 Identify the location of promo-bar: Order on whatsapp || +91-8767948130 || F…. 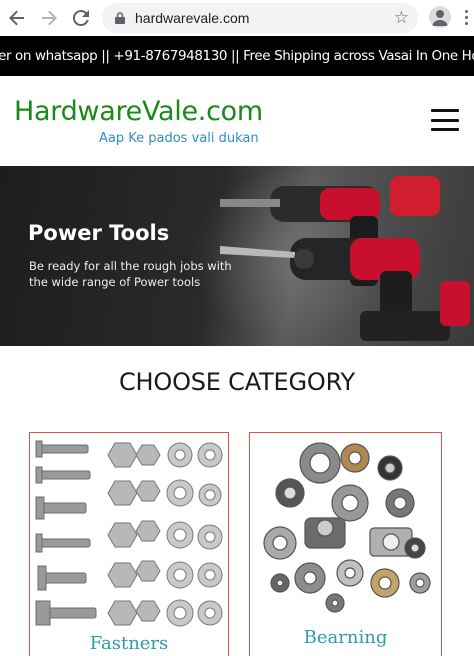
(237, 56).